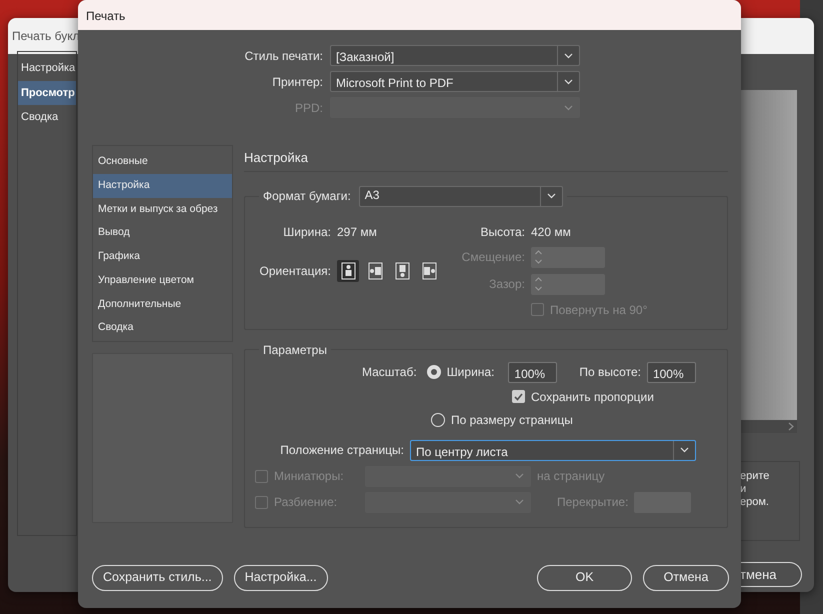 The width and height of the screenshot is (823, 614). I want to click on category-item: Настройка, so click(162, 186).